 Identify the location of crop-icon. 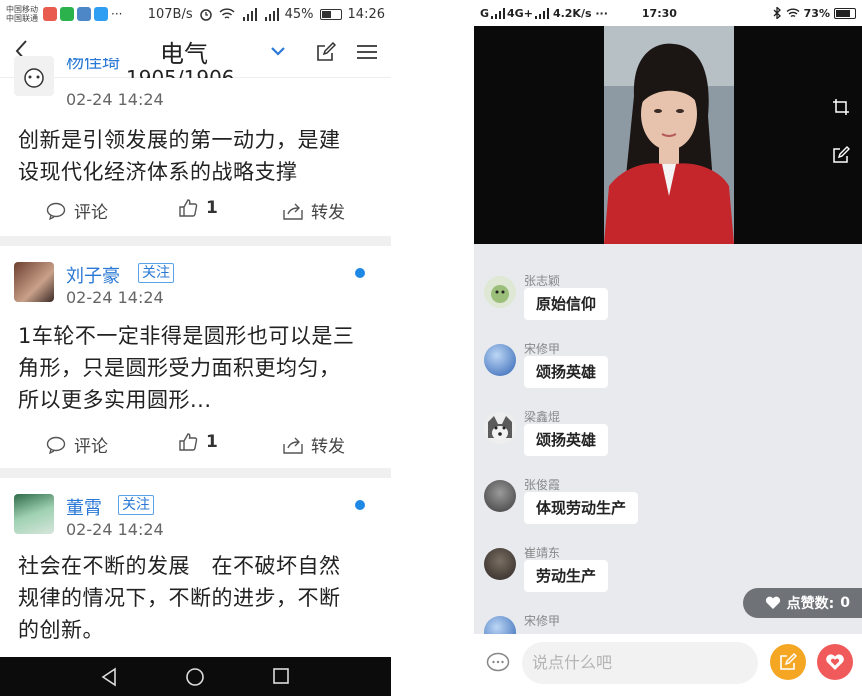
(841, 107).